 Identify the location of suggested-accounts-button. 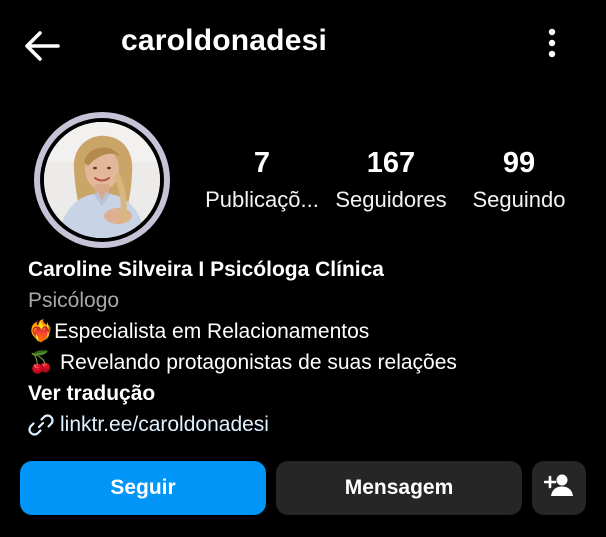
(559, 488).